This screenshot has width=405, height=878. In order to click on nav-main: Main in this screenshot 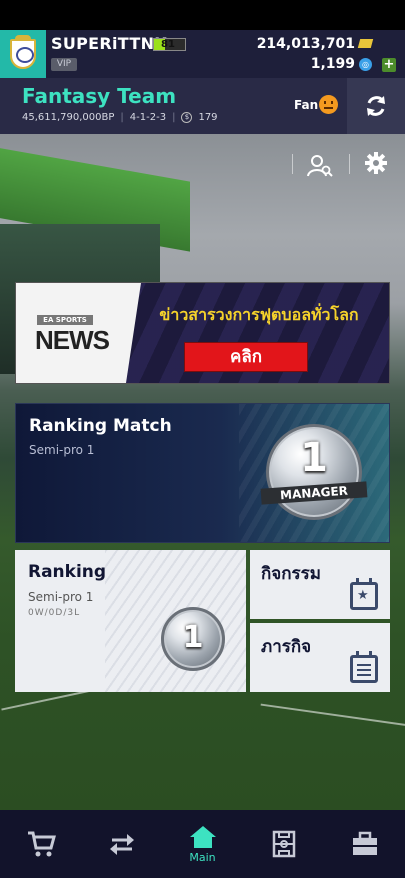, I will do `click(202, 844)`.